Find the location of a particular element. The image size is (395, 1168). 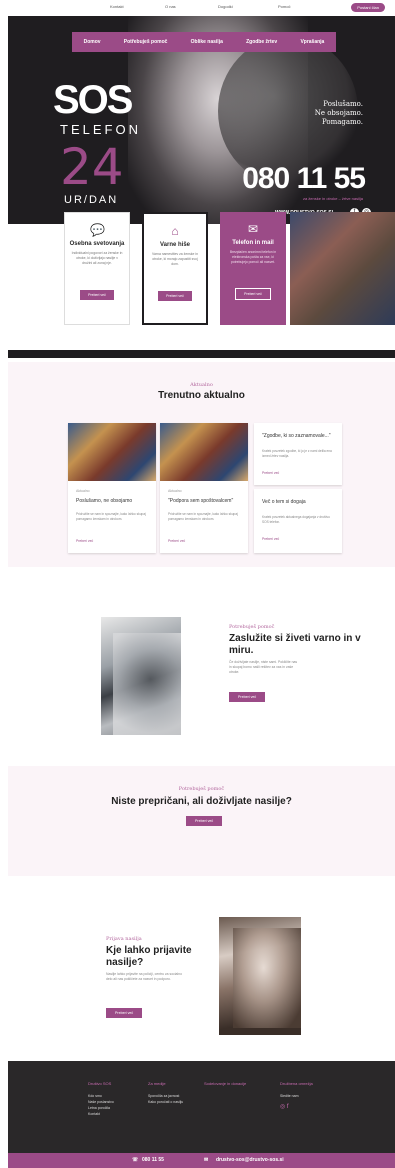

facebook-icon: f is located at coordinates (288, 1107).